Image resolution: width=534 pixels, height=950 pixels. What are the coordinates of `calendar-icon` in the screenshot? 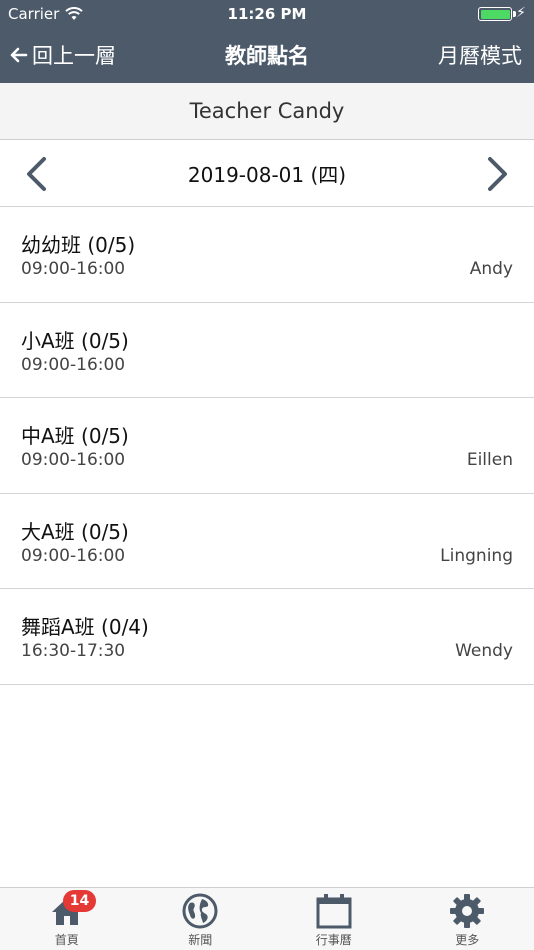 It's located at (334, 911).